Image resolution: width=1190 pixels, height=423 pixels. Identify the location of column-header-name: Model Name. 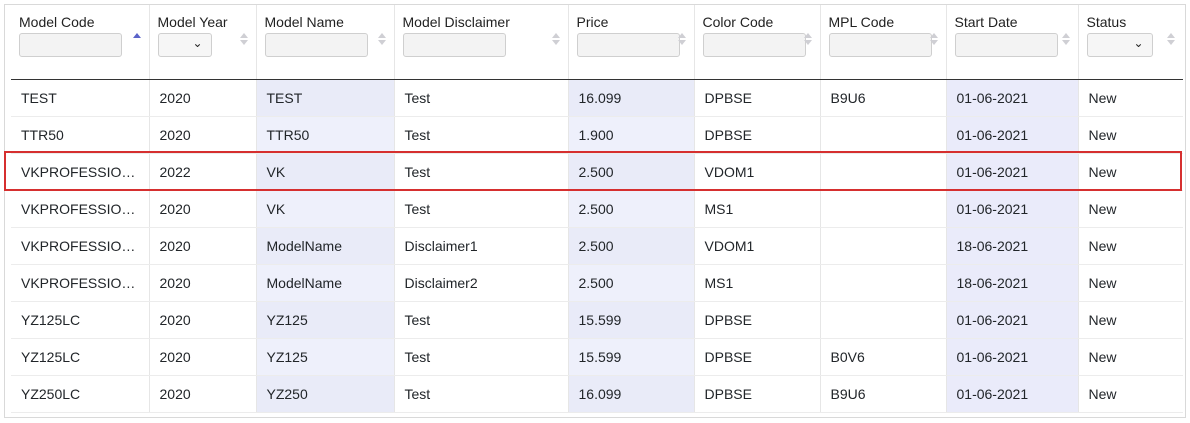
(325, 42).